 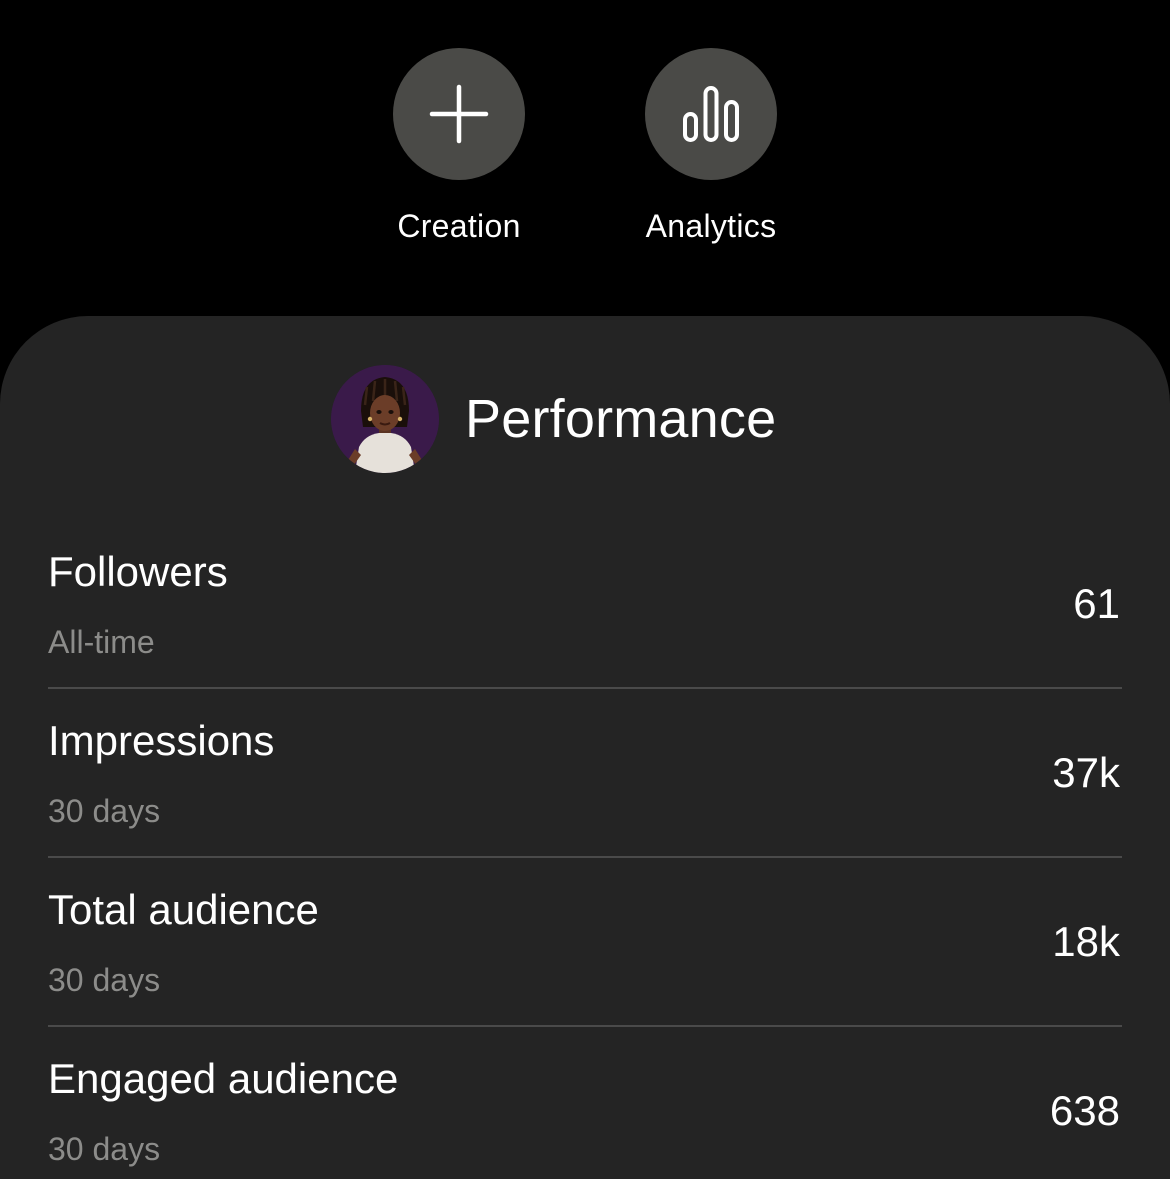 I want to click on bar-chart-icon, so click(x=711, y=114).